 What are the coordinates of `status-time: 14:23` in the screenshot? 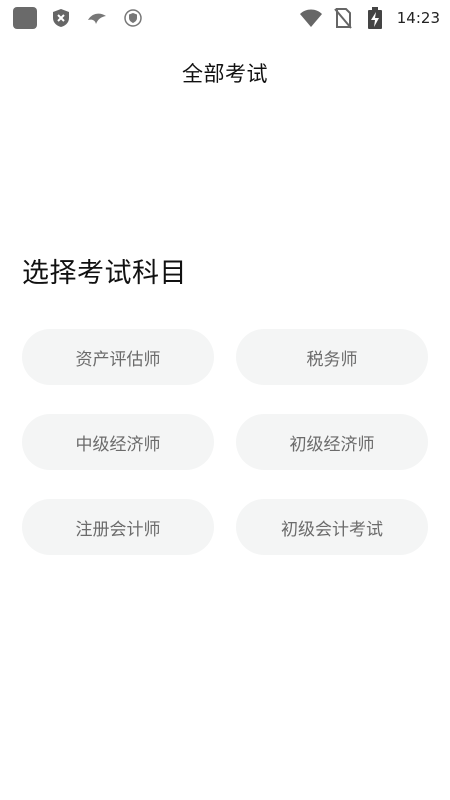 It's located at (418, 18).